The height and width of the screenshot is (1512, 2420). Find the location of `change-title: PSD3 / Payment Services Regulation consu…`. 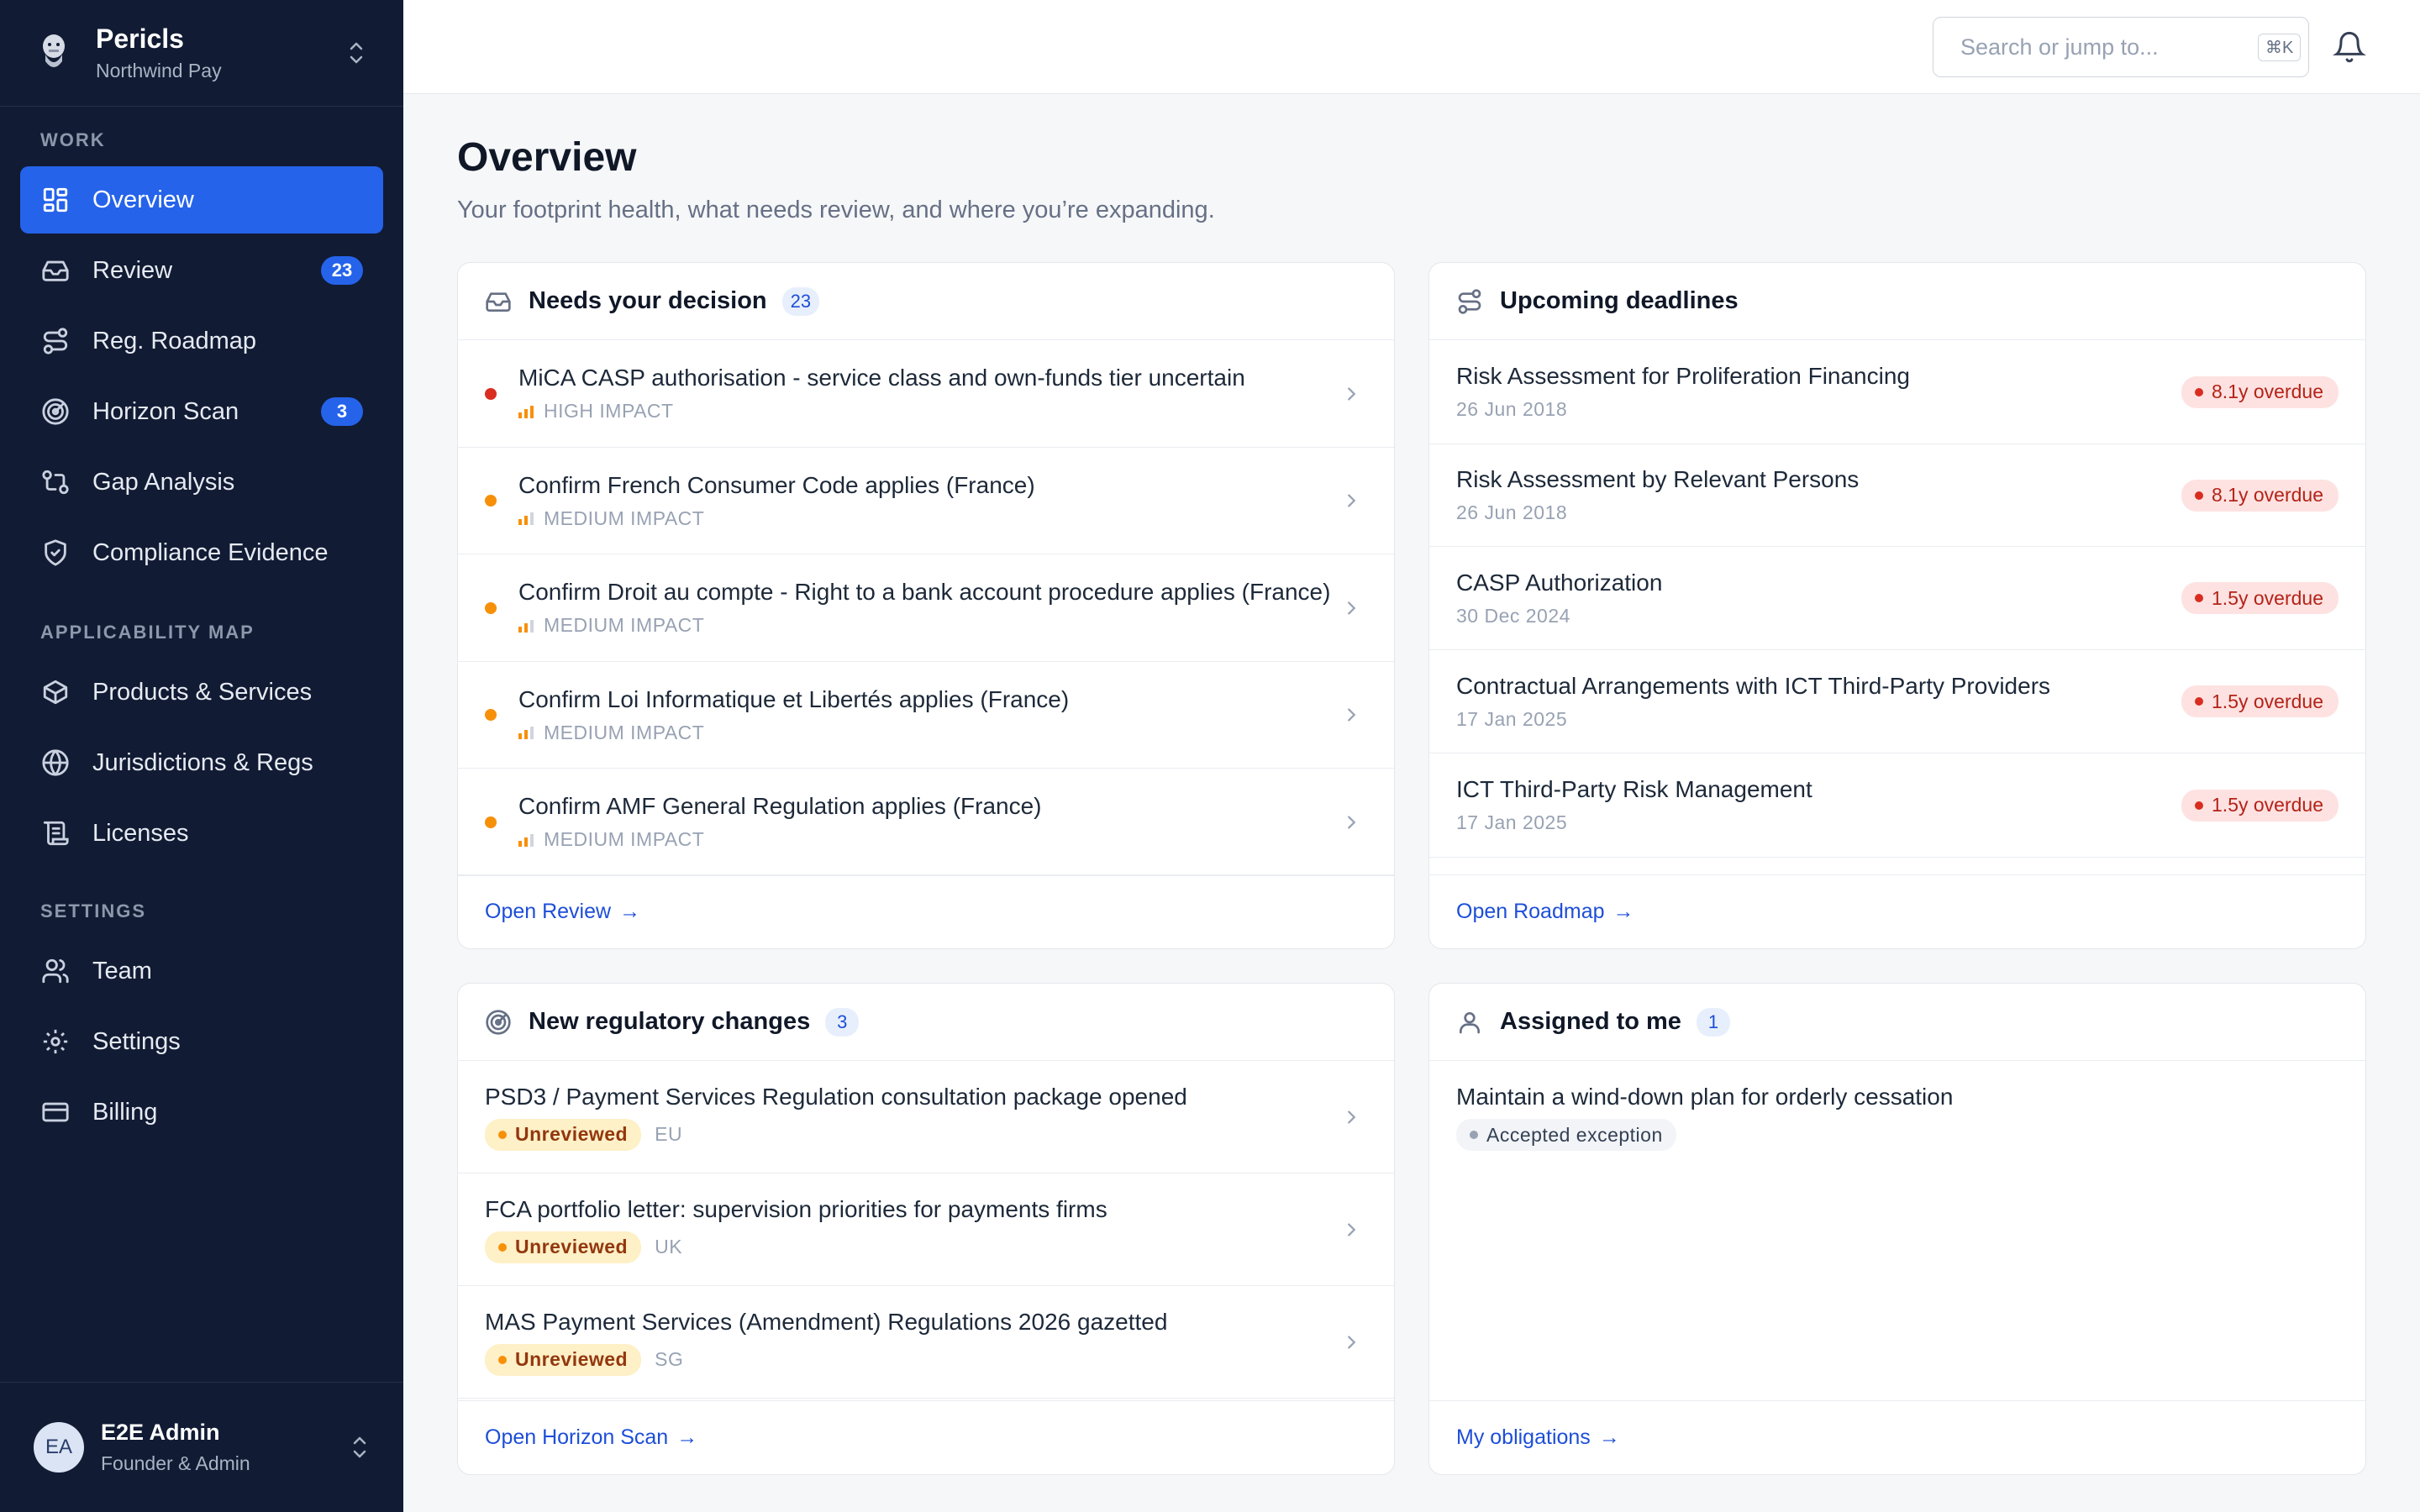

change-title: PSD3 / Payment Services Regulation consu… is located at coordinates (836, 1096).